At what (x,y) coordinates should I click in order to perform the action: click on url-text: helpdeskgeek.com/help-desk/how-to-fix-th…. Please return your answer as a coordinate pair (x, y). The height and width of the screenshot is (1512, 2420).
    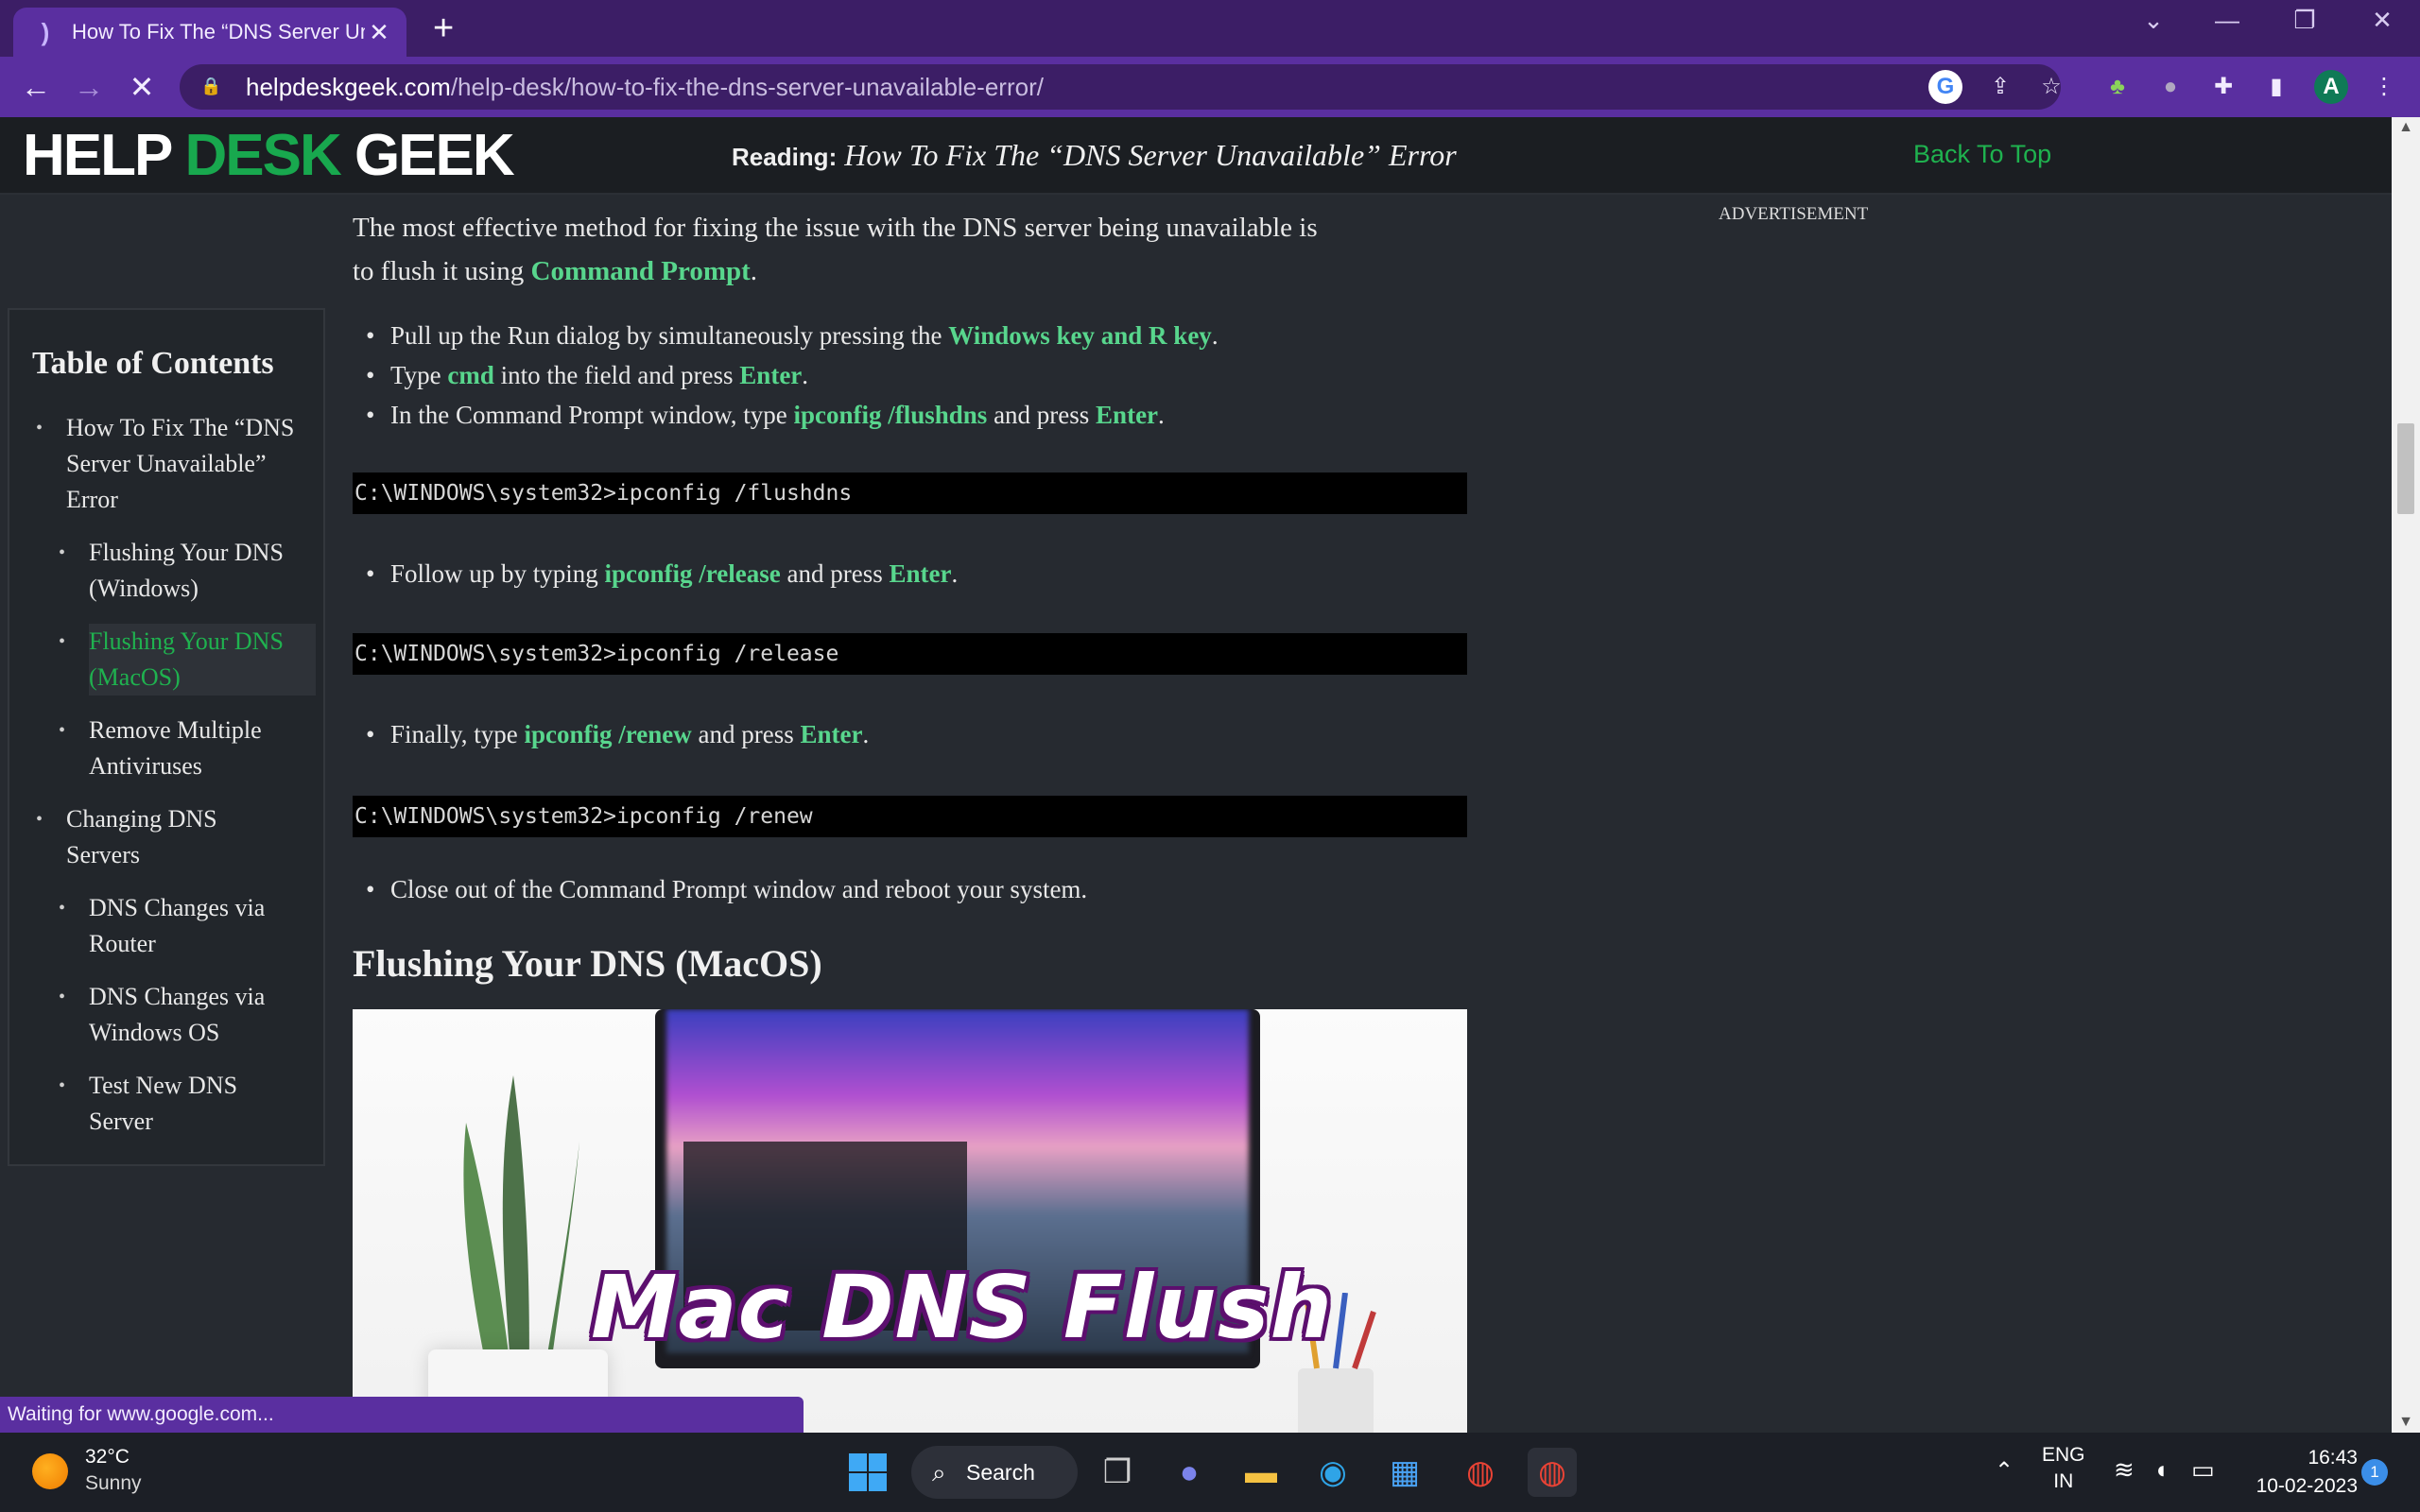
    Looking at the image, I should click on (645, 87).